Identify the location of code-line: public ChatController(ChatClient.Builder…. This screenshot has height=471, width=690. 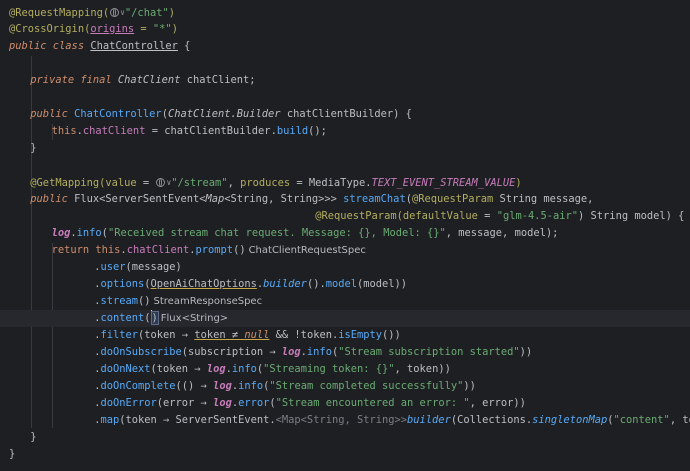
(345, 114).